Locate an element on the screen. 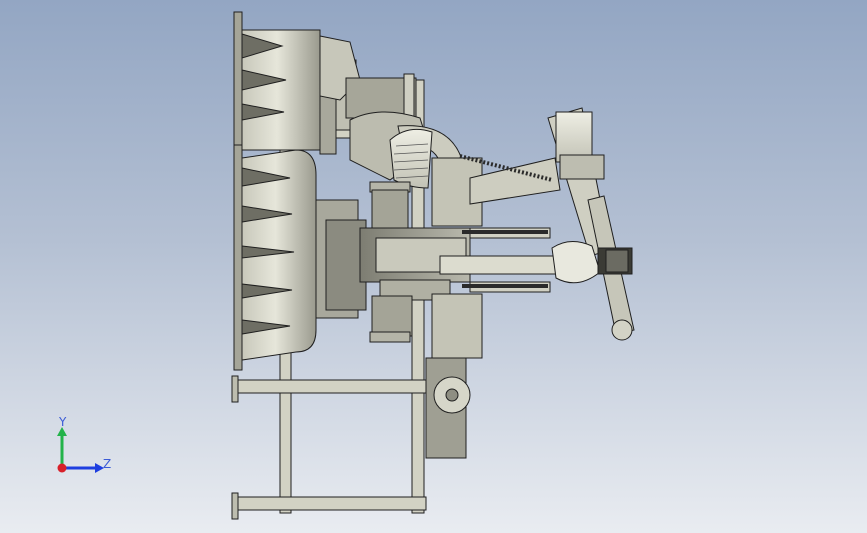 The image size is (867, 533). triad-y-label: Y is located at coordinates (63, 422).